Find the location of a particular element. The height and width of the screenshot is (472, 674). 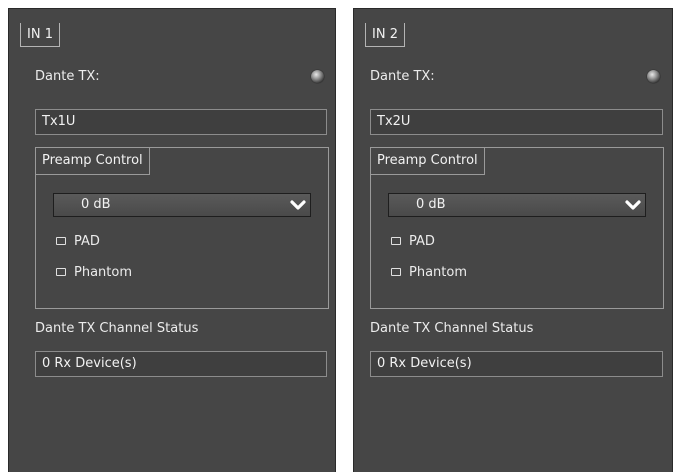

channel-tab: IN 2 is located at coordinates (385, 35).